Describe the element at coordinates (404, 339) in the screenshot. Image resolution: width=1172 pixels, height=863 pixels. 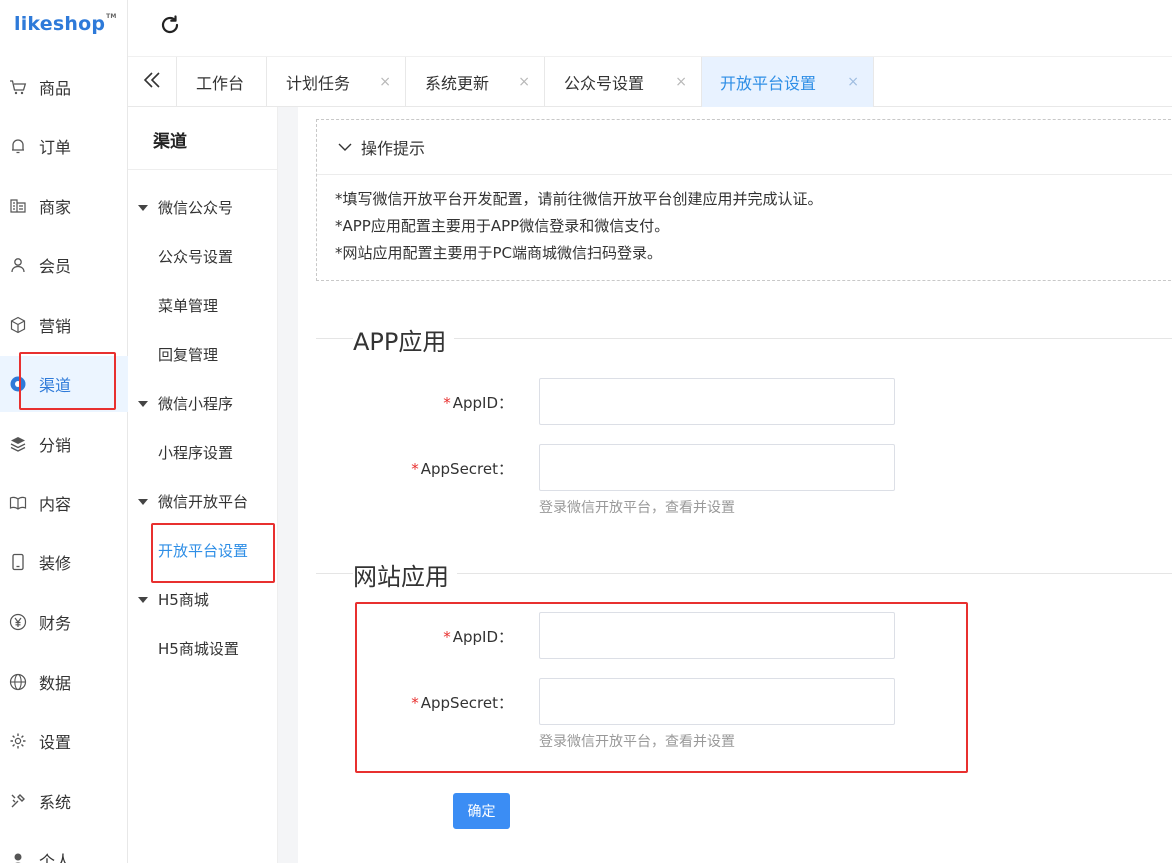
I see `app-section-title: APP应用` at that location.